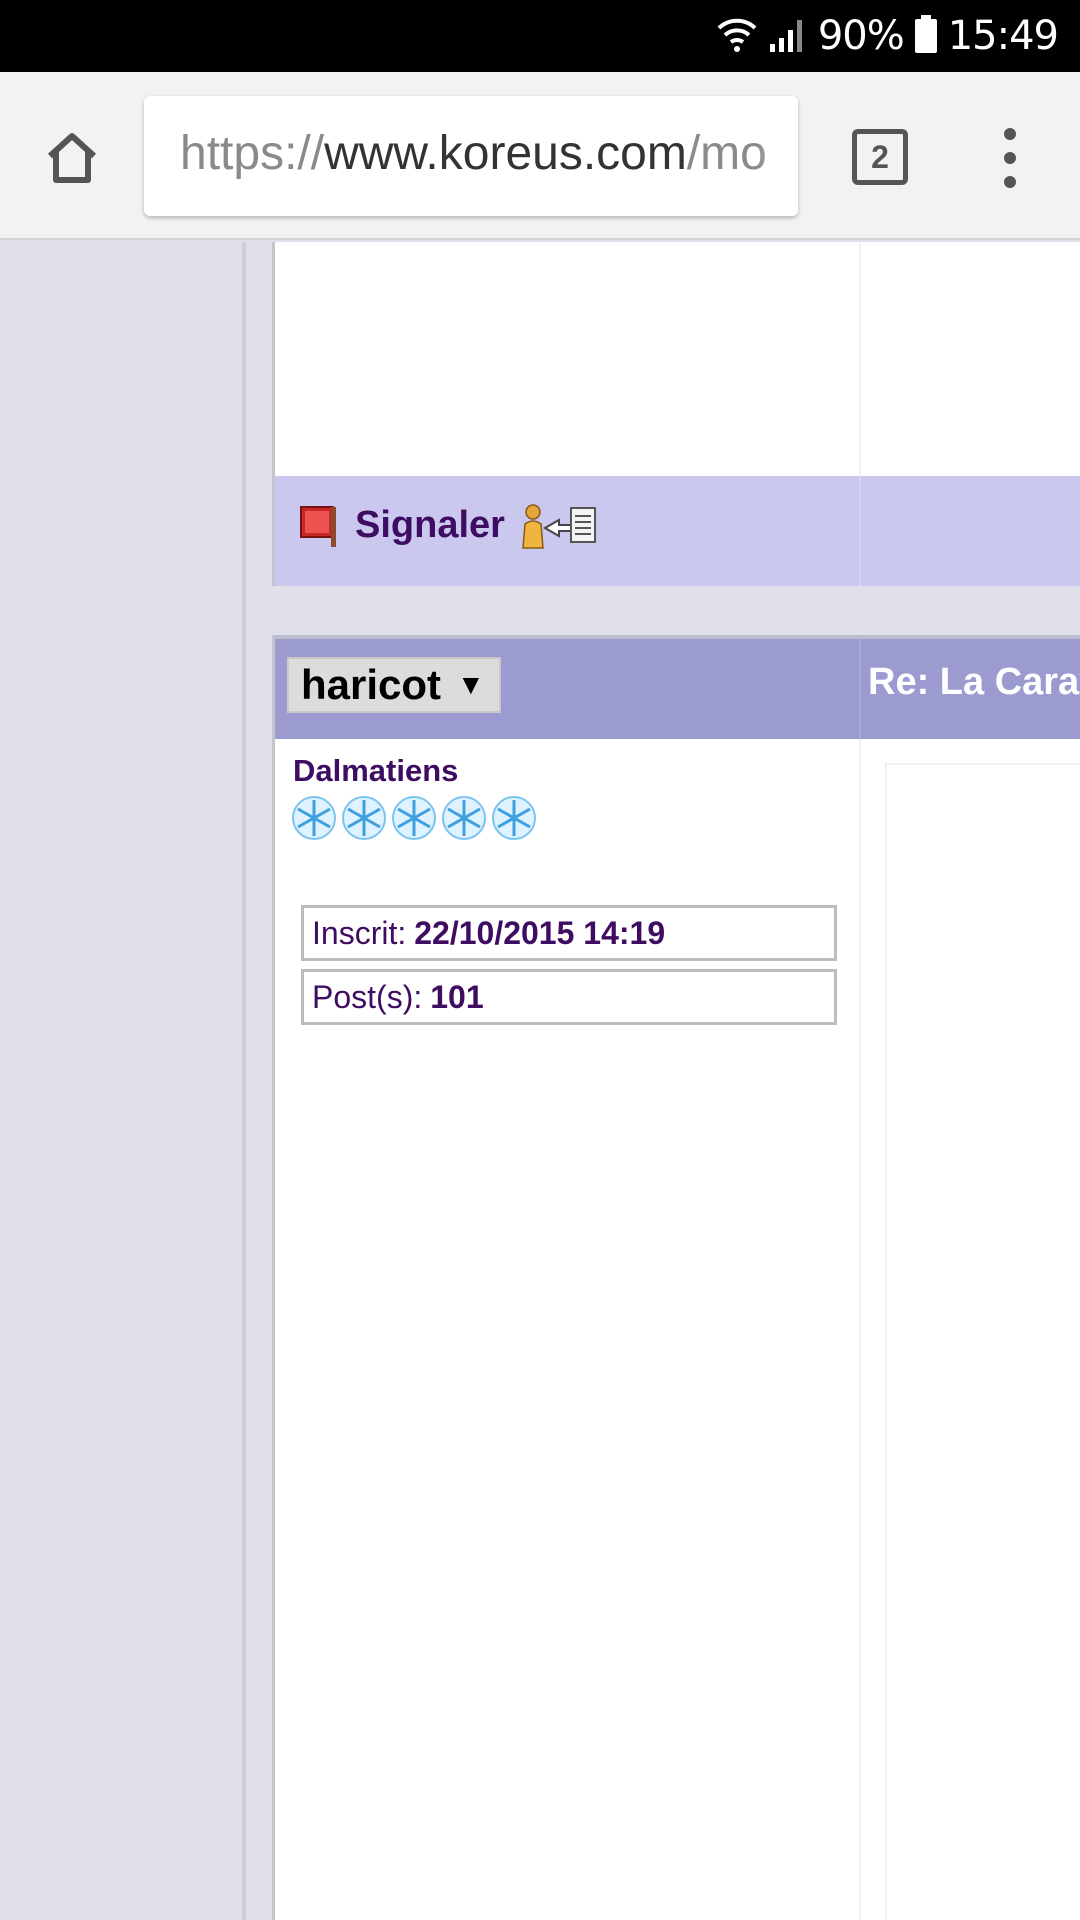 This screenshot has height=1920, width=1080. I want to click on url-text: https://www.koreus.com/mo, so click(473, 154).